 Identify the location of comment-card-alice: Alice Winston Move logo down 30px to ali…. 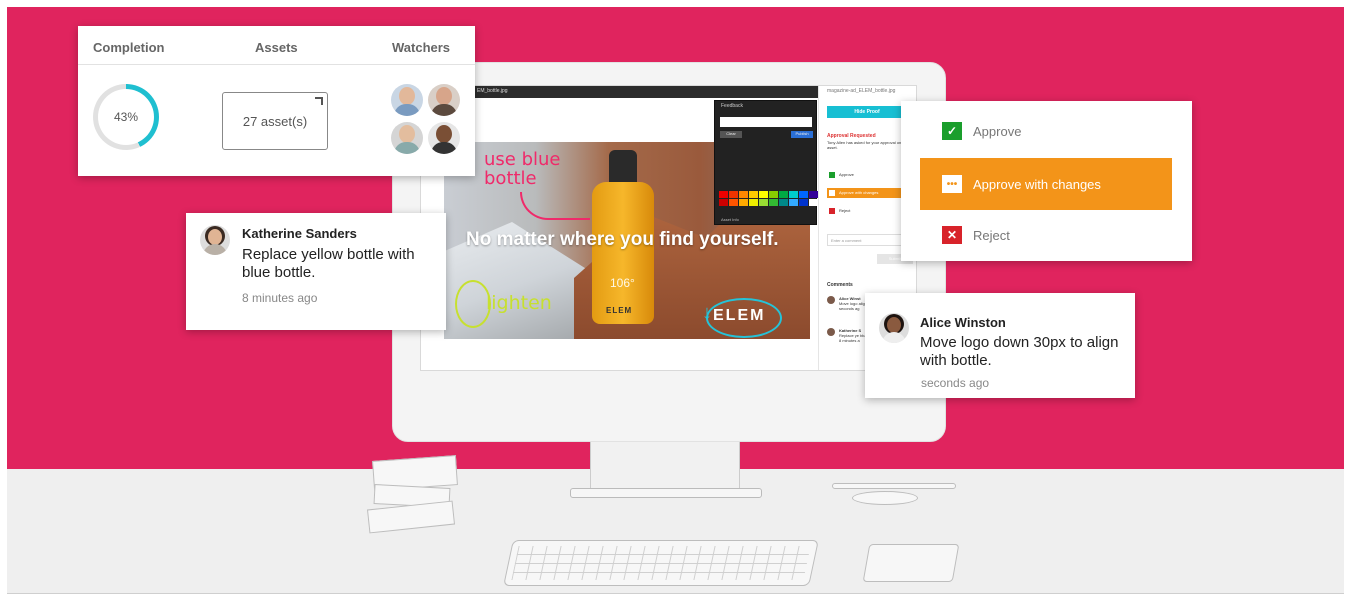
(1000, 345).